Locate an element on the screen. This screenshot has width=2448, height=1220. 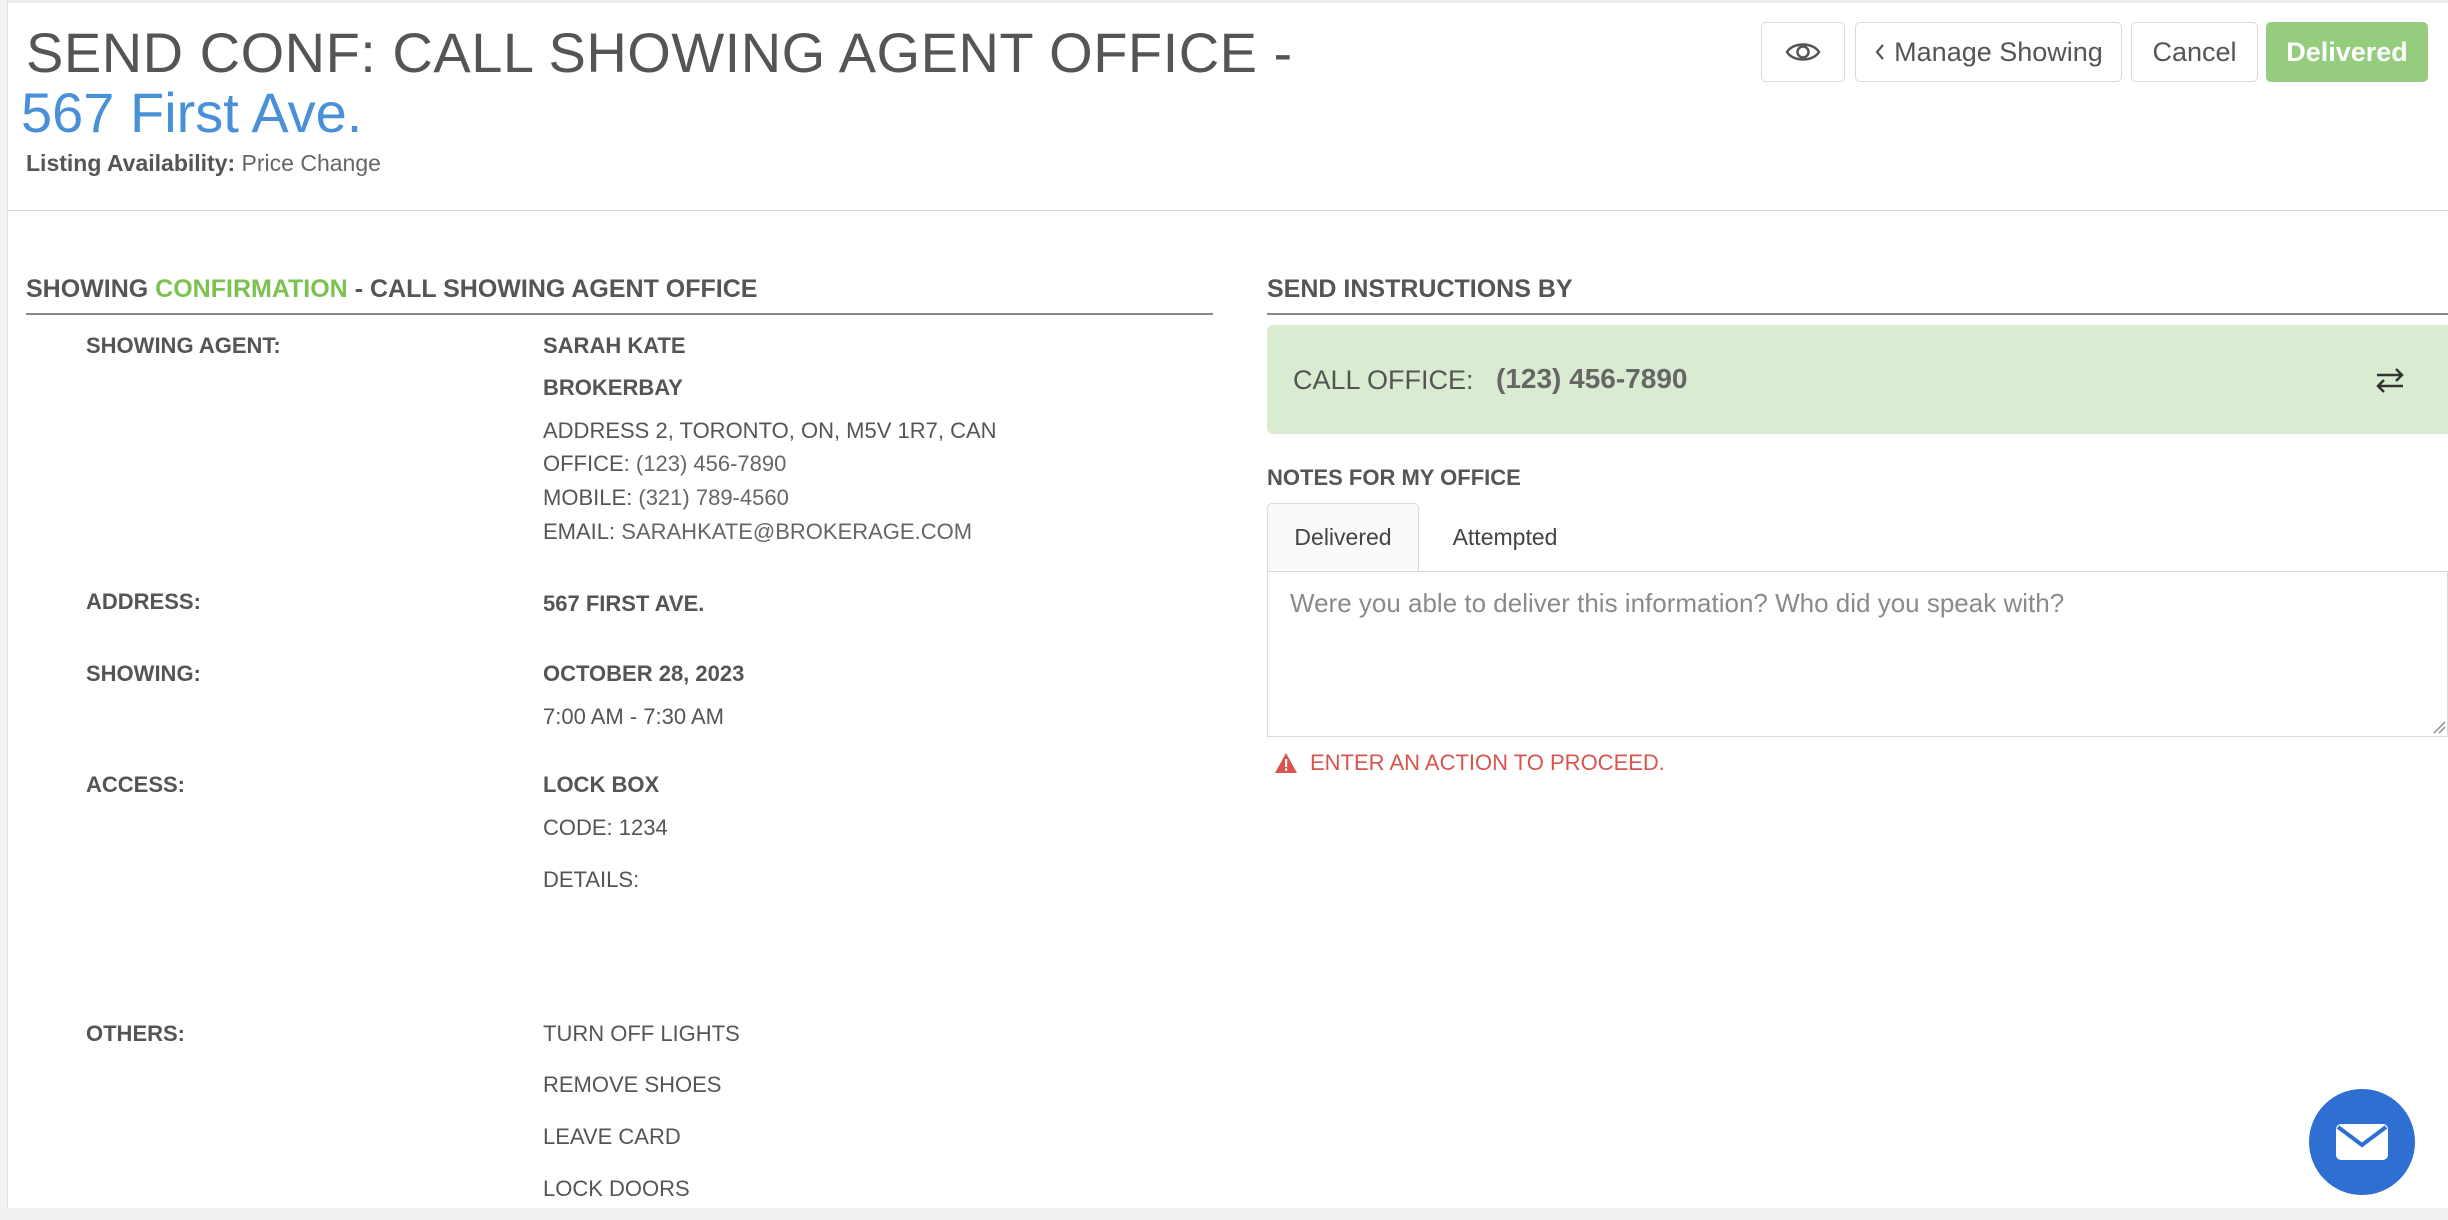
call-office-panel: CALL OFFICE: (123) 456-7890 is located at coordinates (1857, 379).